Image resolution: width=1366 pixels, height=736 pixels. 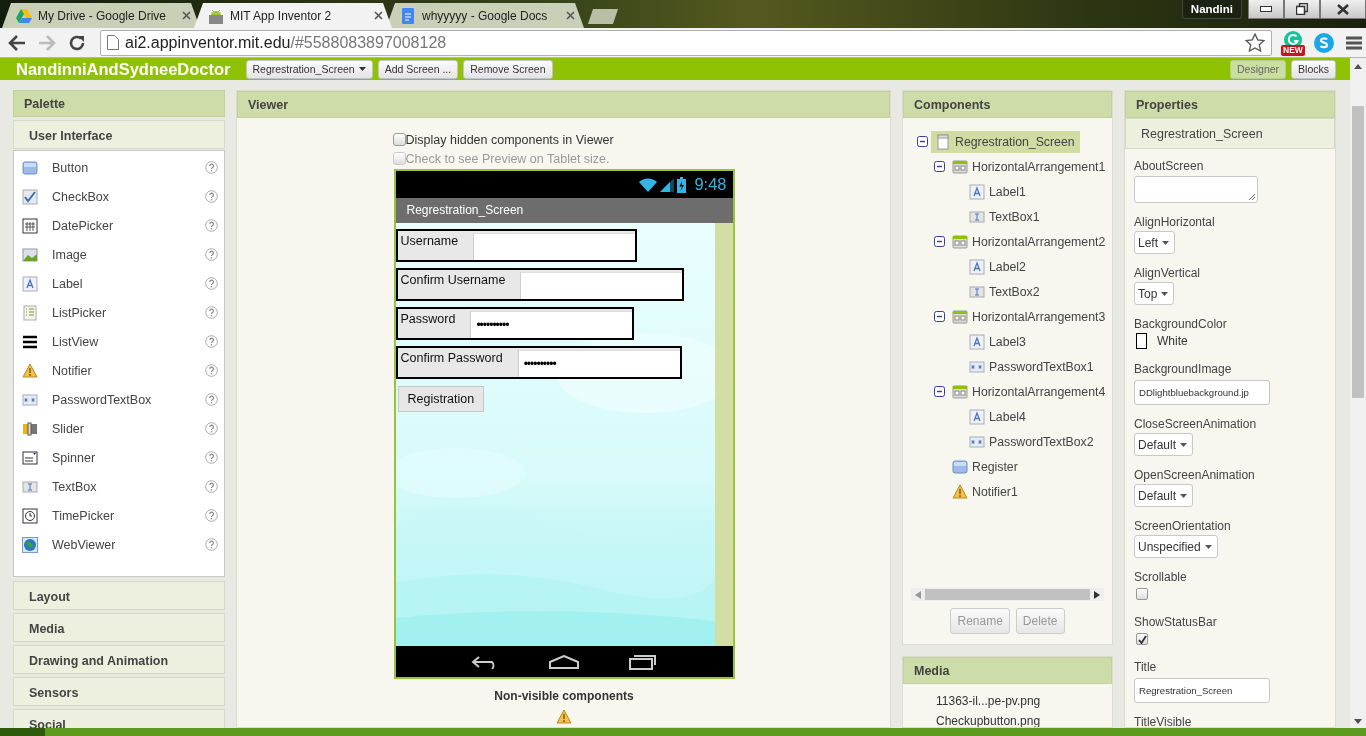 What do you see at coordinates (1293, 42) in the screenshot?
I see `extension-button: NEW` at bounding box center [1293, 42].